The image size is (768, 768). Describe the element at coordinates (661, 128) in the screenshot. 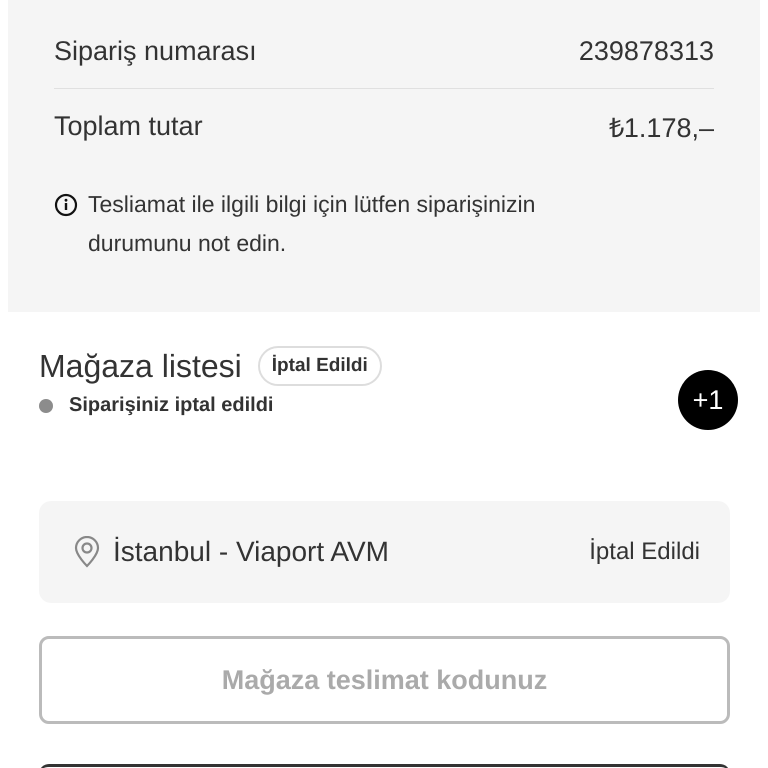

I see `field-value: ₺1.178,–` at that location.